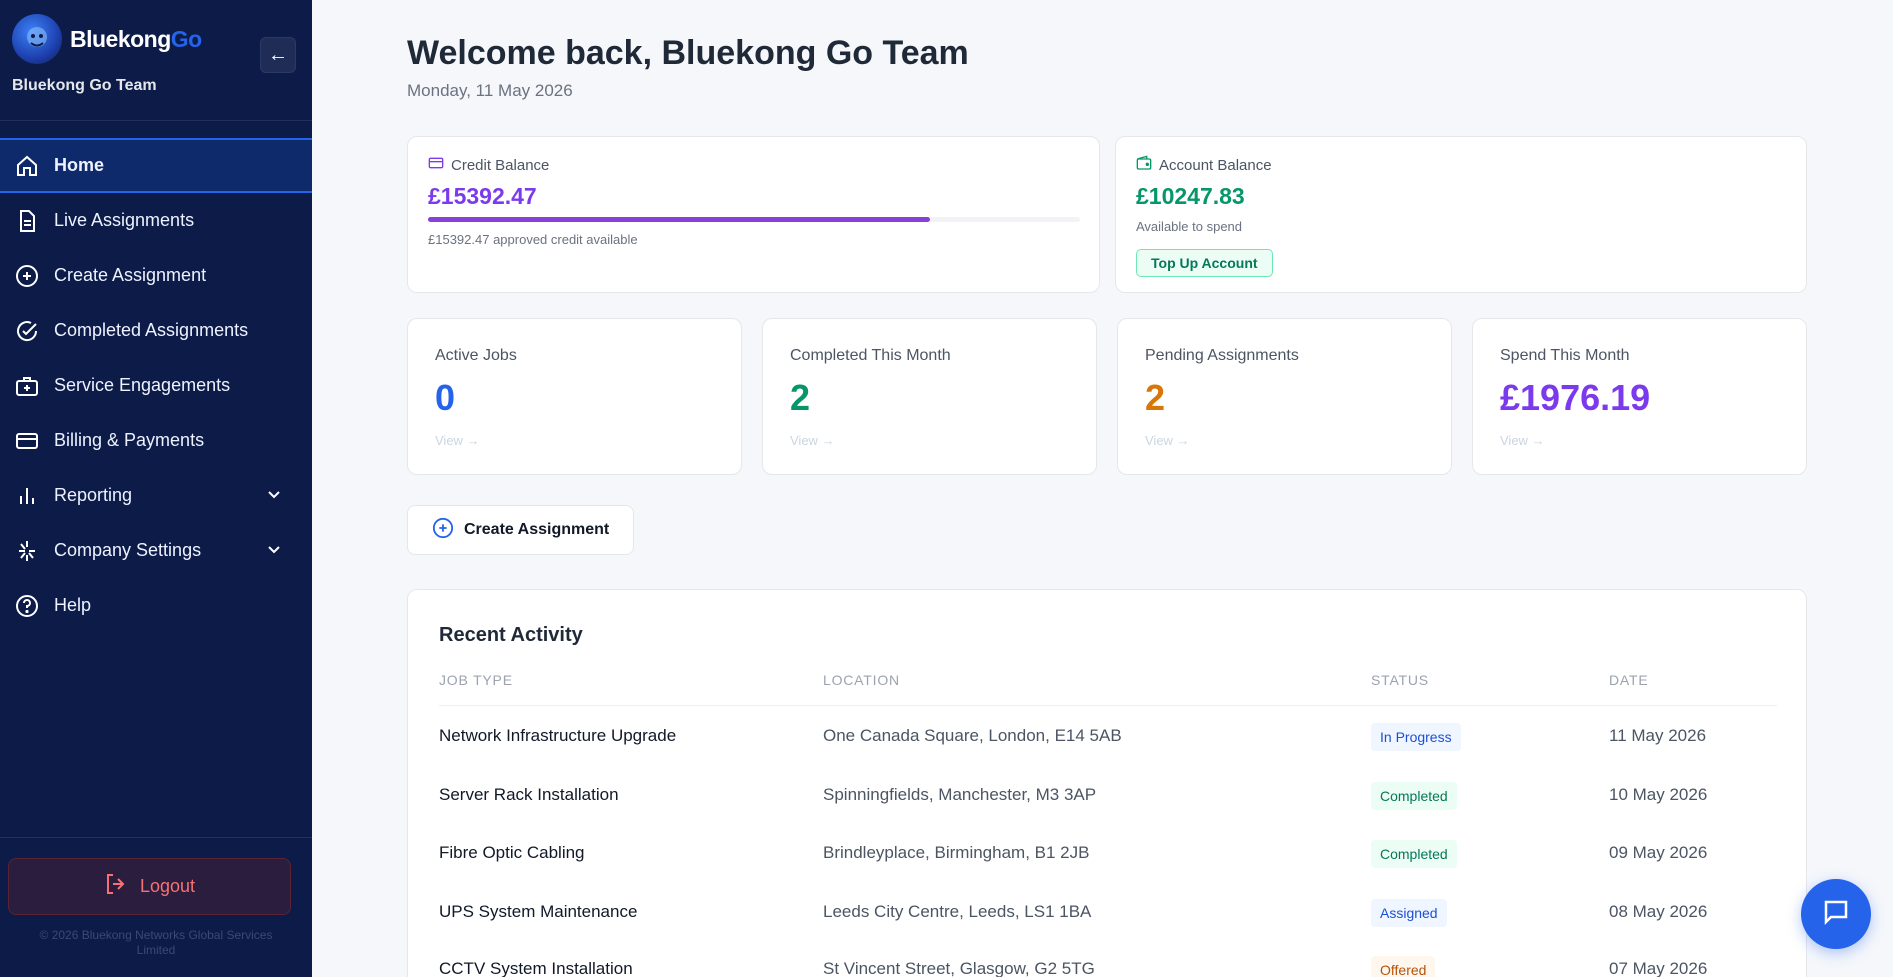  What do you see at coordinates (151, 330) in the screenshot?
I see `sidebar-item-label: Completed Assignments` at bounding box center [151, 330].